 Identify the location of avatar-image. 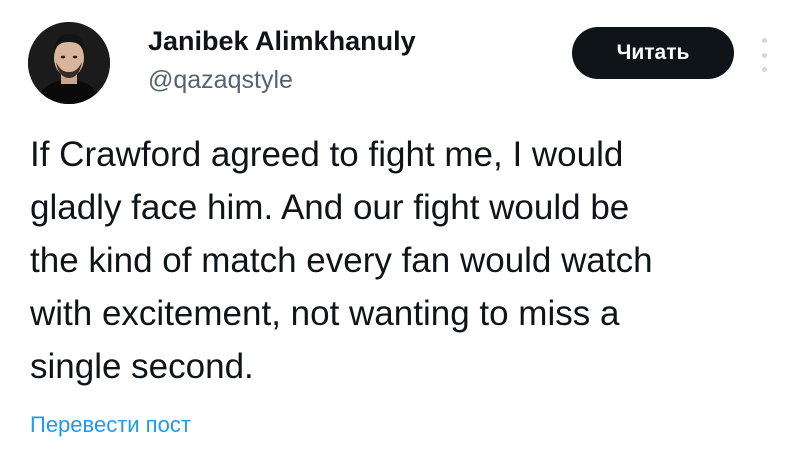
(69, 63).